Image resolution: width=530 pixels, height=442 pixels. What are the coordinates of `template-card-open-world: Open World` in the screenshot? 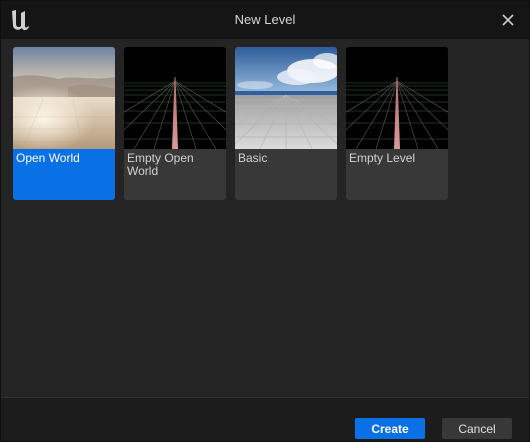 It's located at (64, 123).